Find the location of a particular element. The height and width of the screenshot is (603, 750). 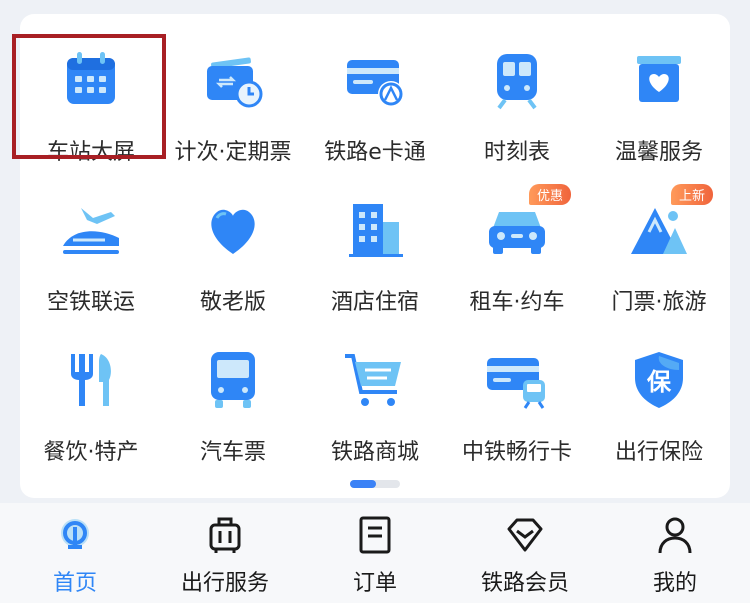

service-air-rail: 空铁联运 is located at coordinates (91, 259).